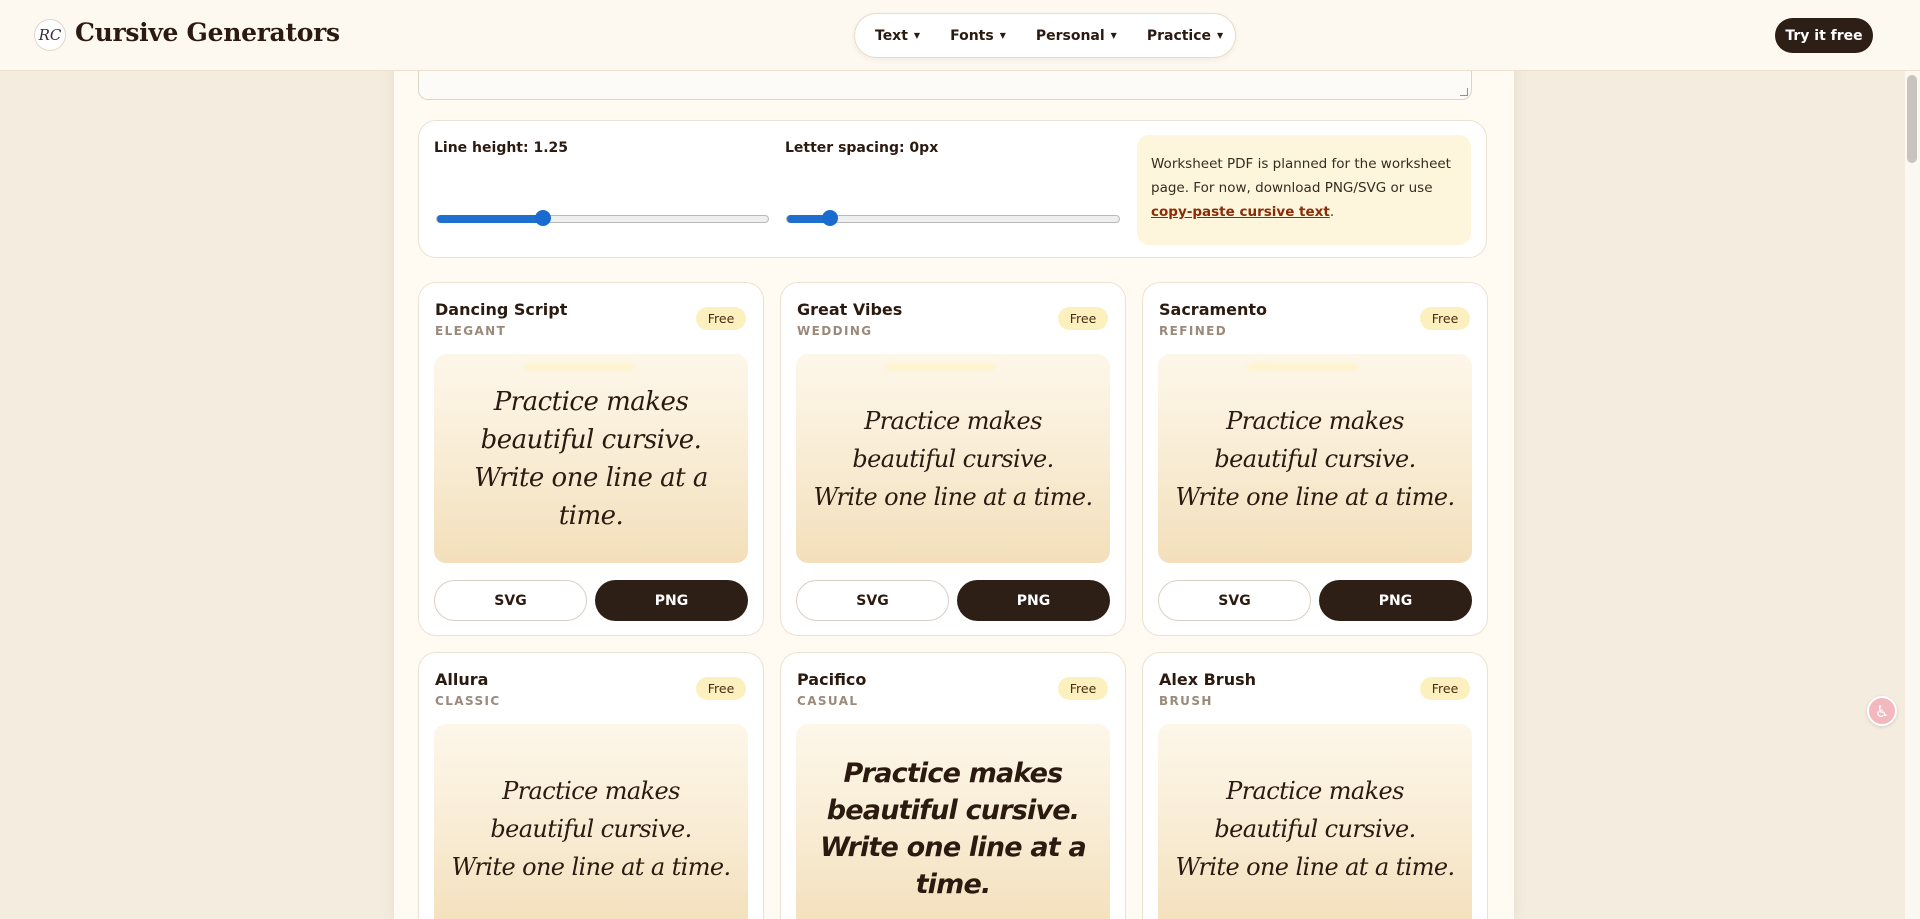 The image size is (1920, 919). What do you see at coordinates (1332, 212) in the screenshot?
I see `note-end: .` at bounding box center [1332, 212].